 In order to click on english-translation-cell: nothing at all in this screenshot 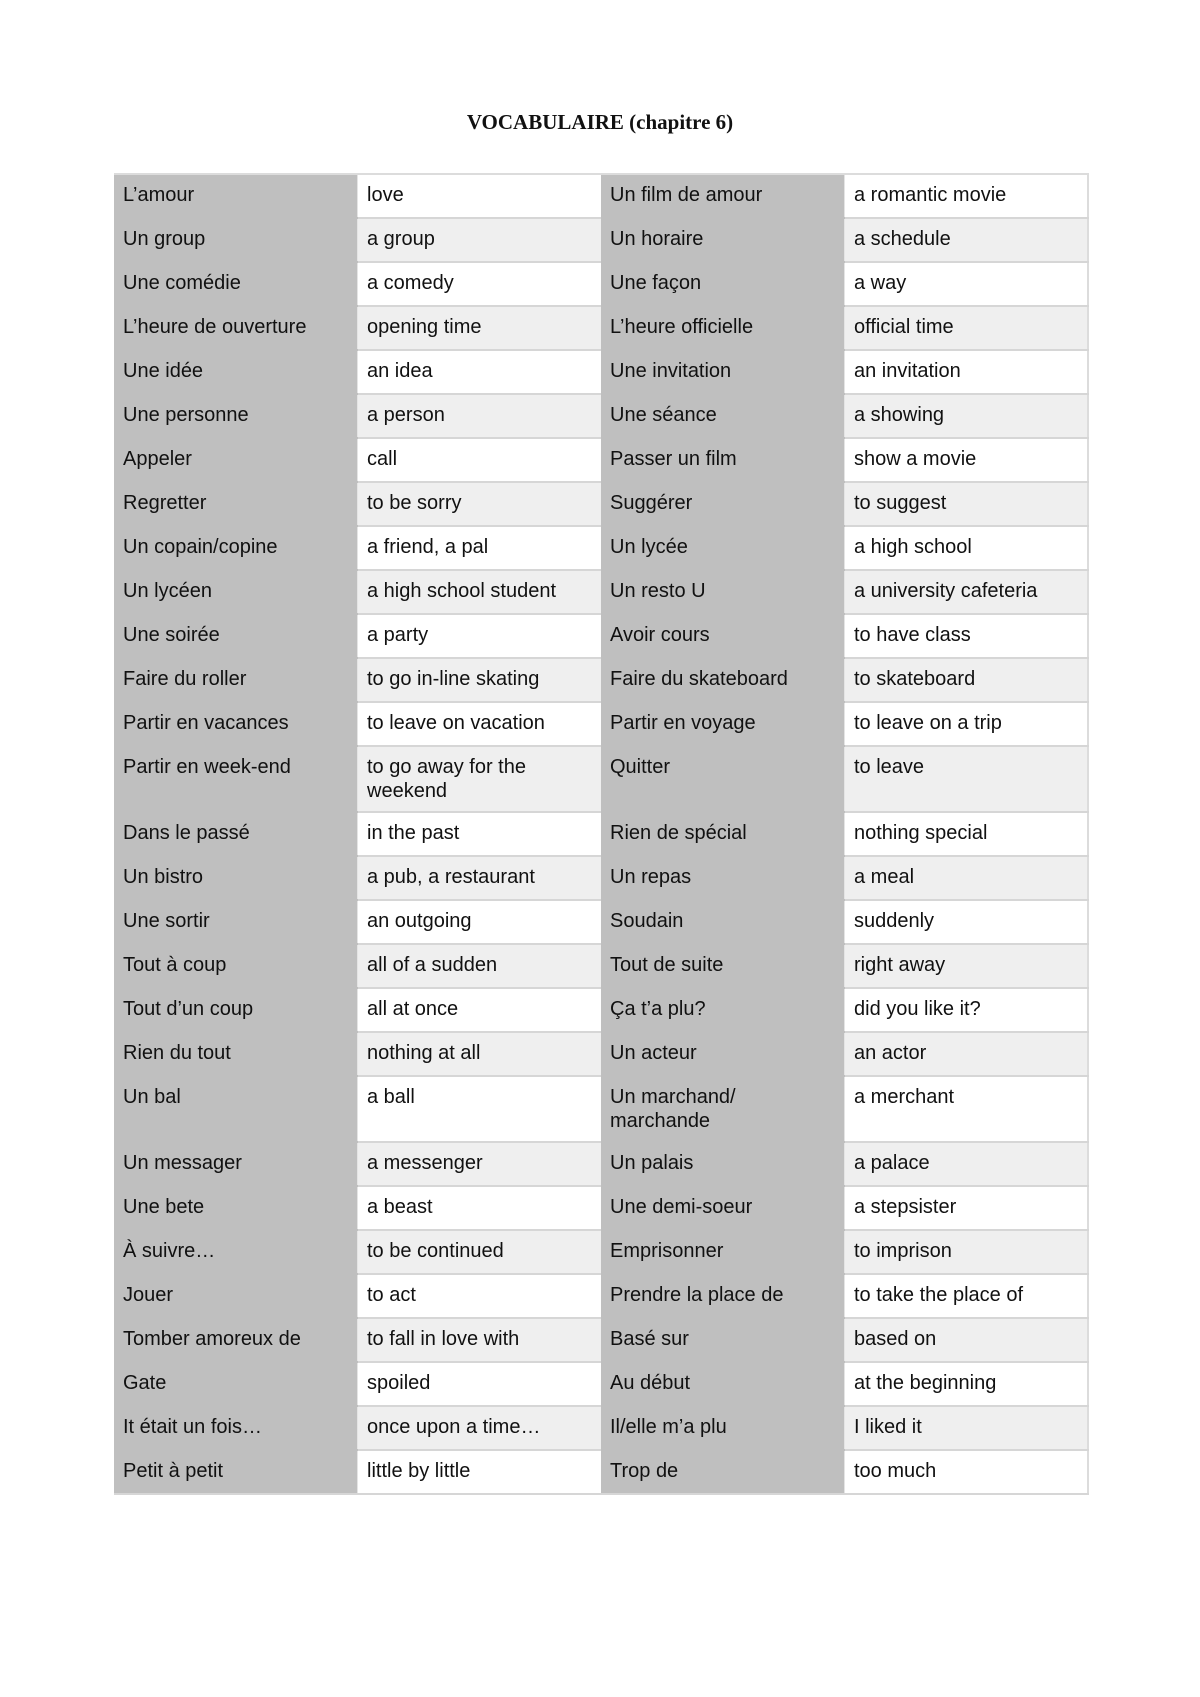, I will do `click(479, 1054)`.